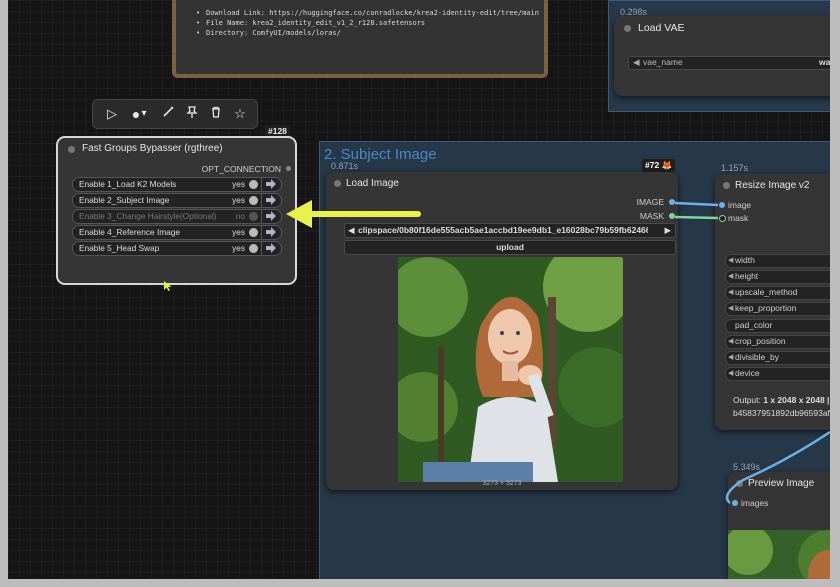  Describe the element at coordinates (696, 217) in the screenshot. I see `mask-link` at that location.